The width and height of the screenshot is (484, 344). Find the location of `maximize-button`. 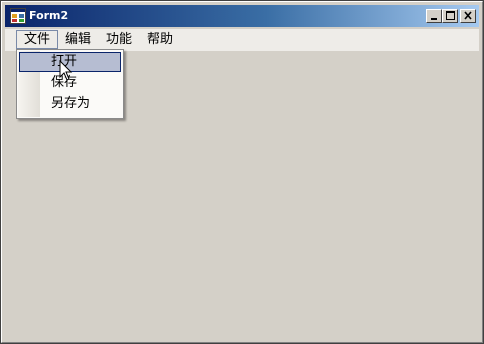

maximize-button is located at coordinates (450, 16).